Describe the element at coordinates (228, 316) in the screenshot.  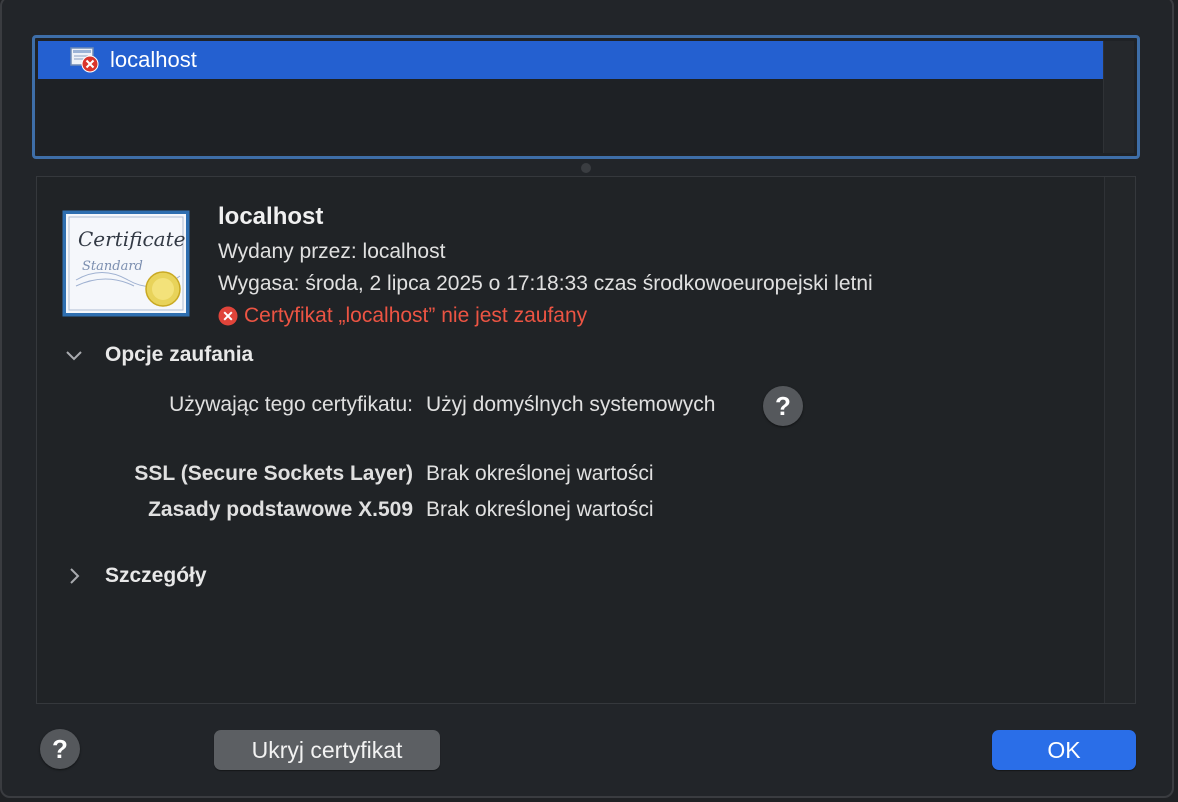
I see `error-icon` at that location.